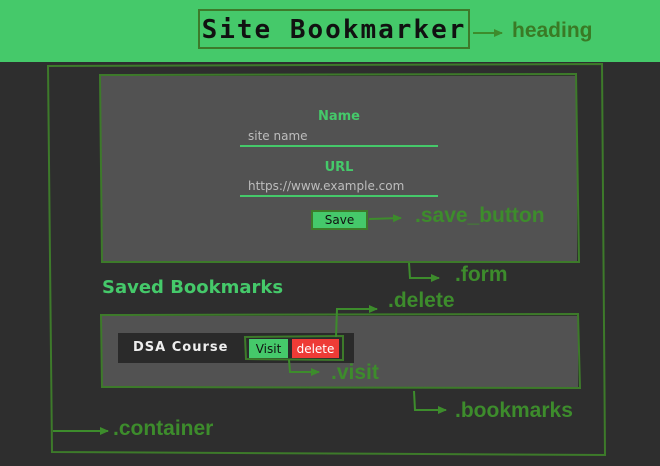 This screenshot has height=466, width=660. What do you see at coordinates (480, 215) in the screenshot?
I see `annotation-save-button: .save_button` at bounding box center [480, 215].